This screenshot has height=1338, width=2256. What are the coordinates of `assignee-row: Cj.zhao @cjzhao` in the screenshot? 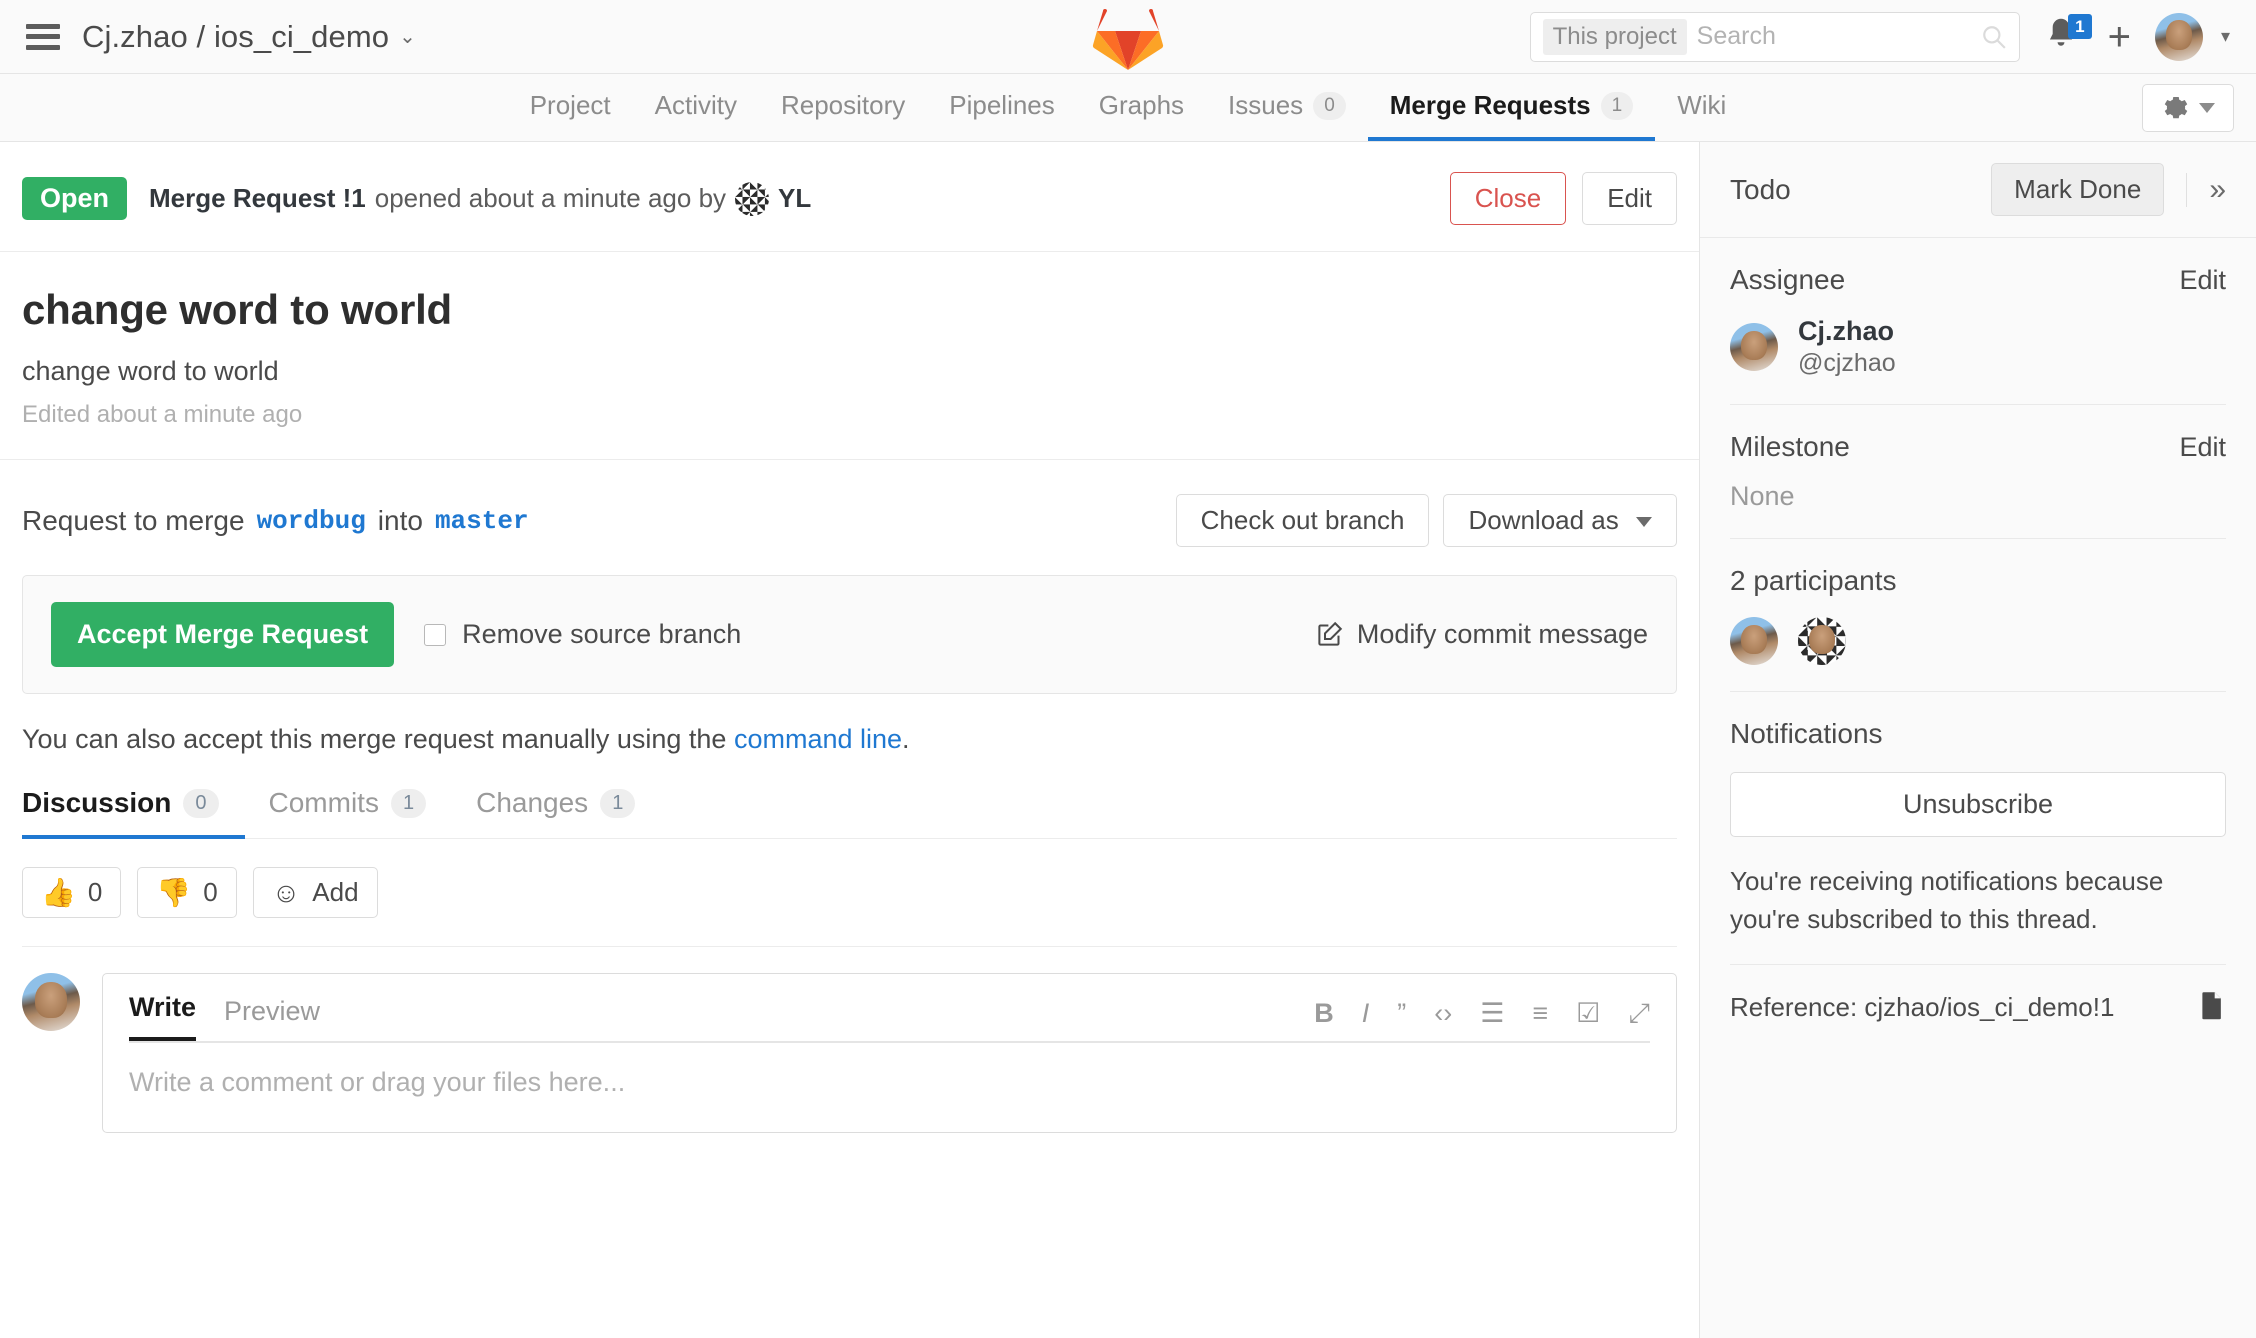 It's located at (1978, 347).